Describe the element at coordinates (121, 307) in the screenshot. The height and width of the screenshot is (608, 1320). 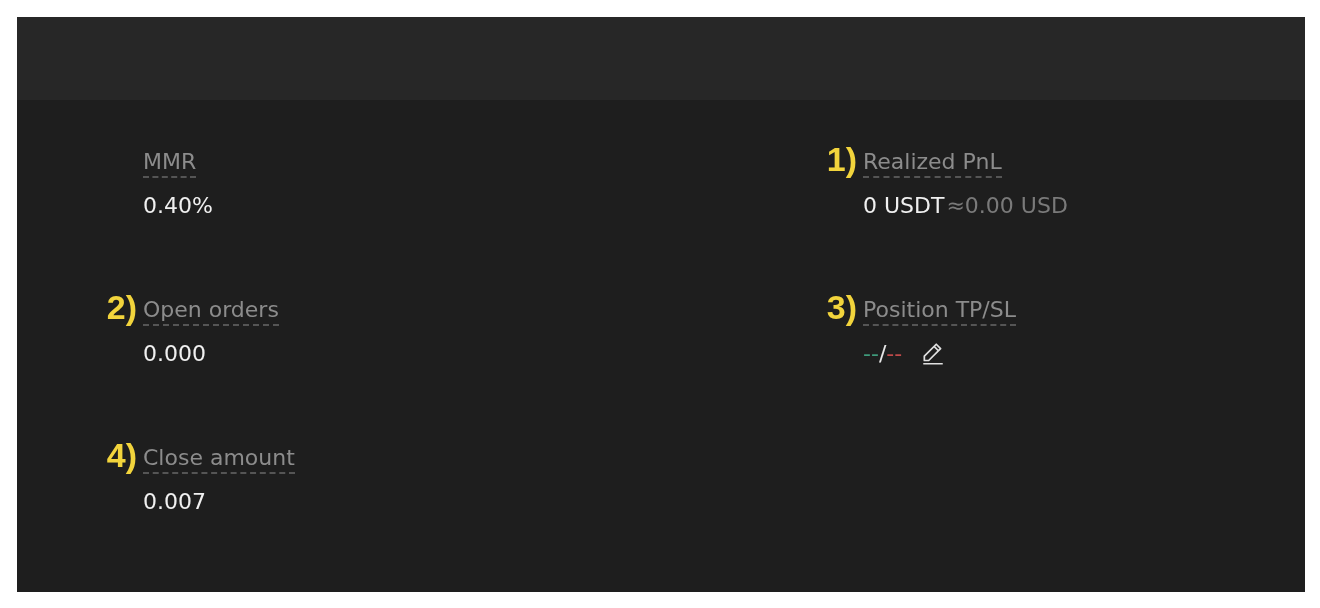
I see `annotation-number: 2)` at that location.